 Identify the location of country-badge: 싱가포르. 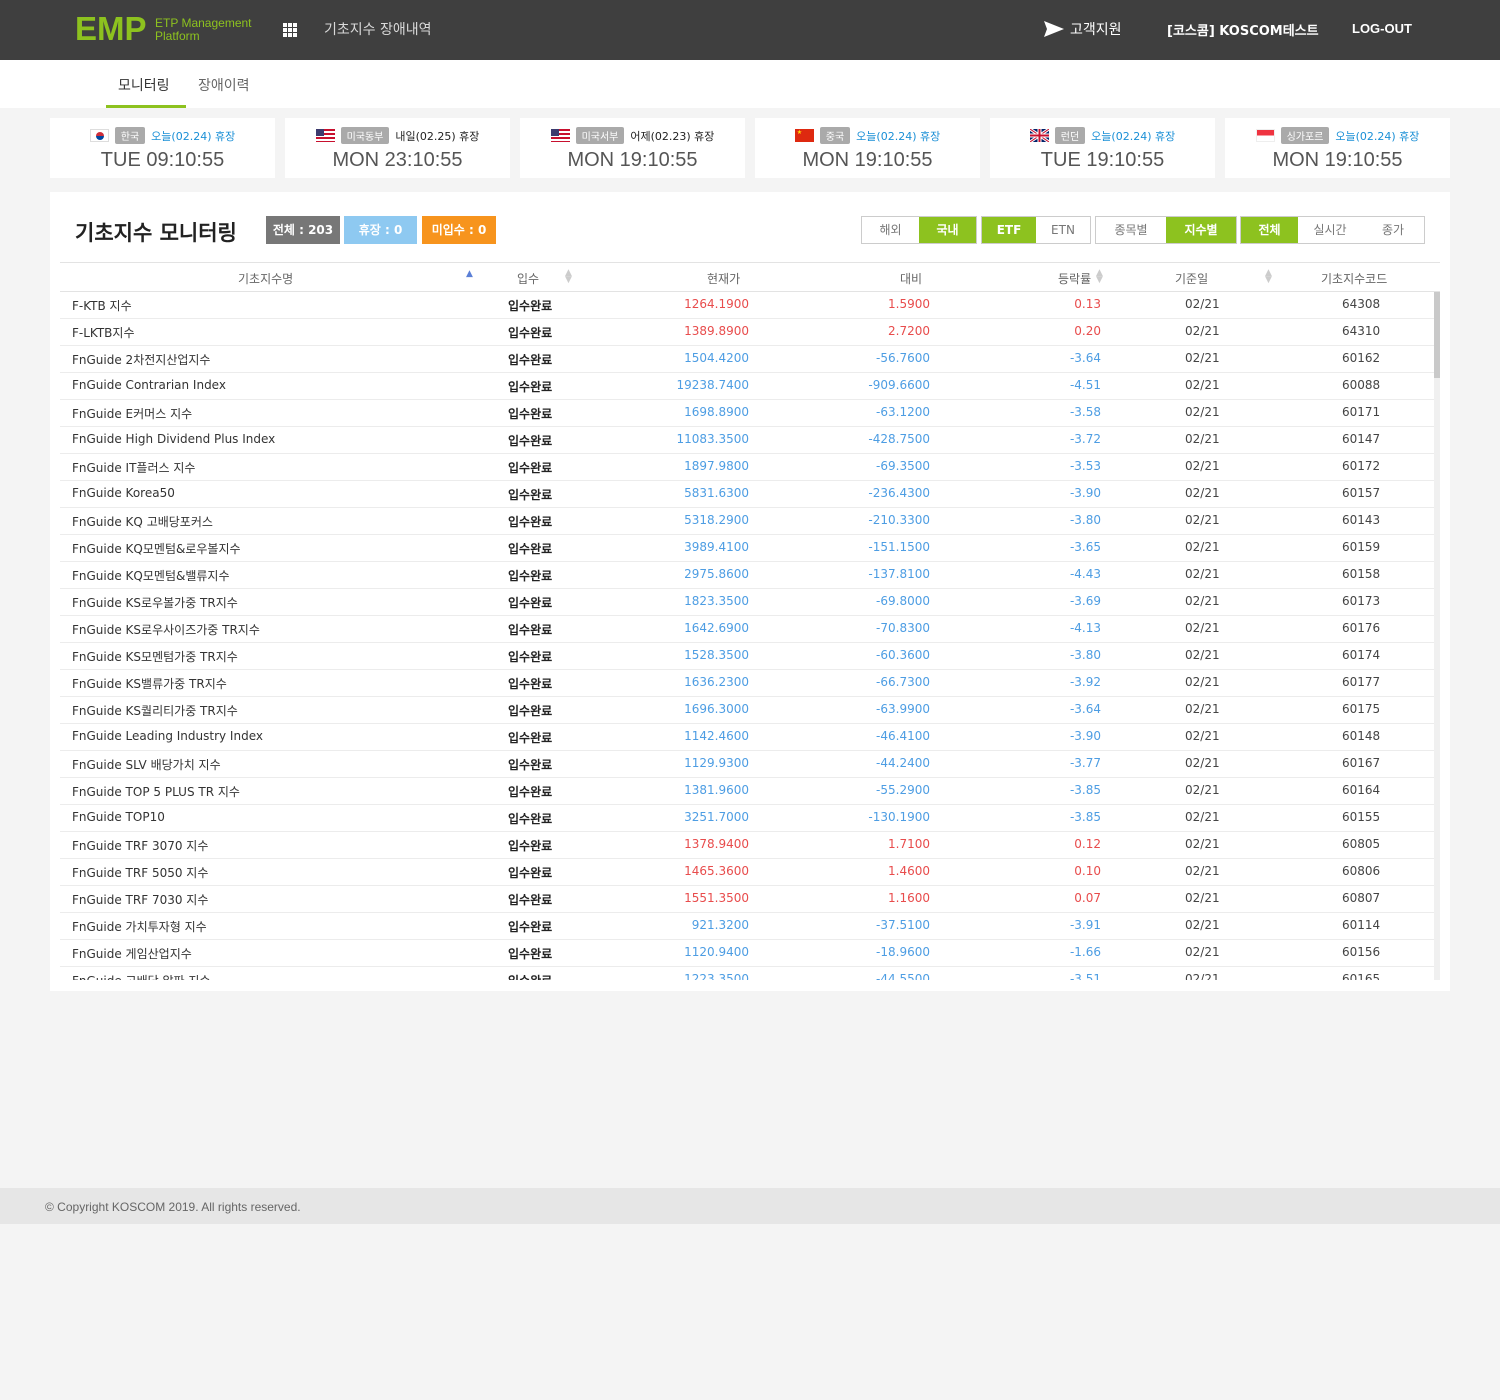
(1305, 135).